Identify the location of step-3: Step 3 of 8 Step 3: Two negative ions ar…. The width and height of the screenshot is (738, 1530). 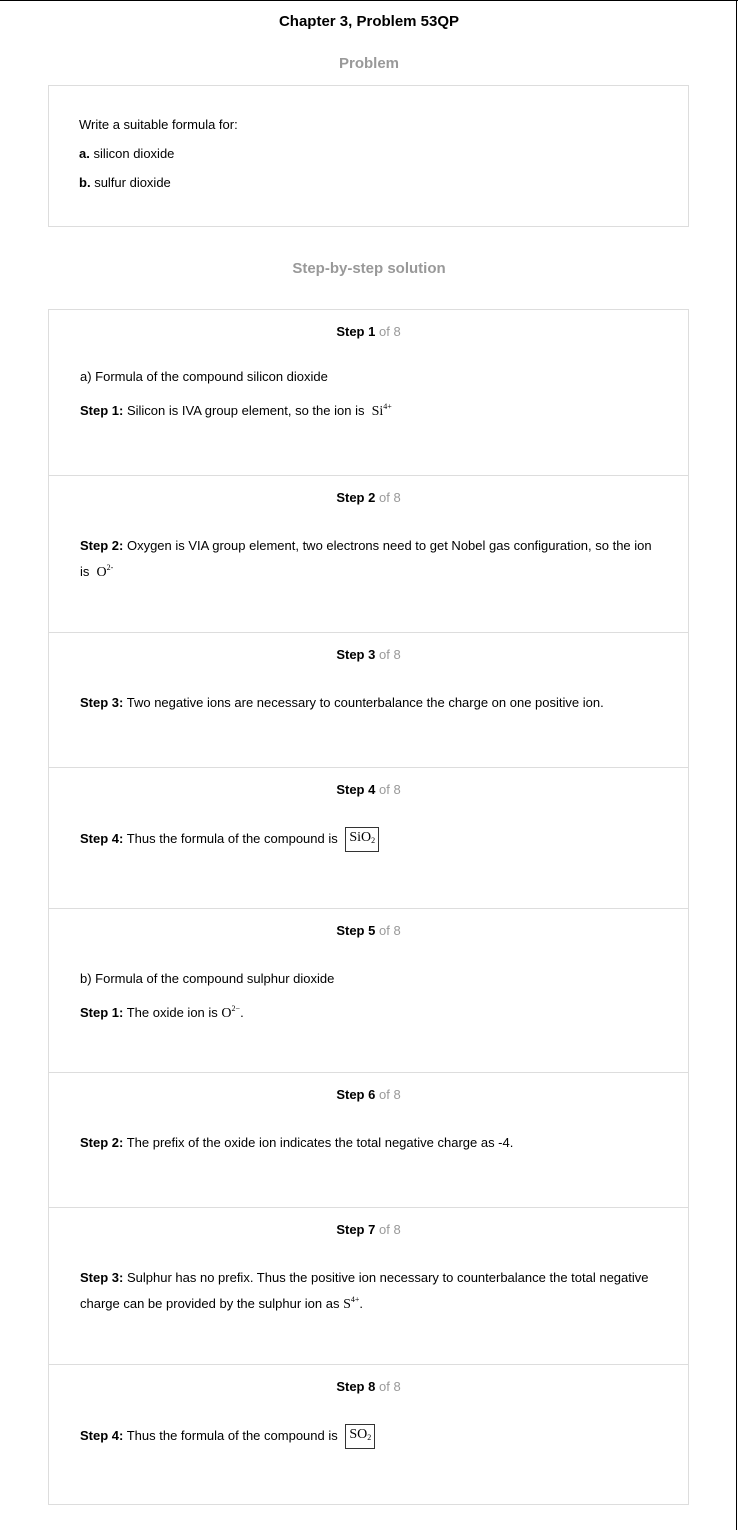
(368, 699).